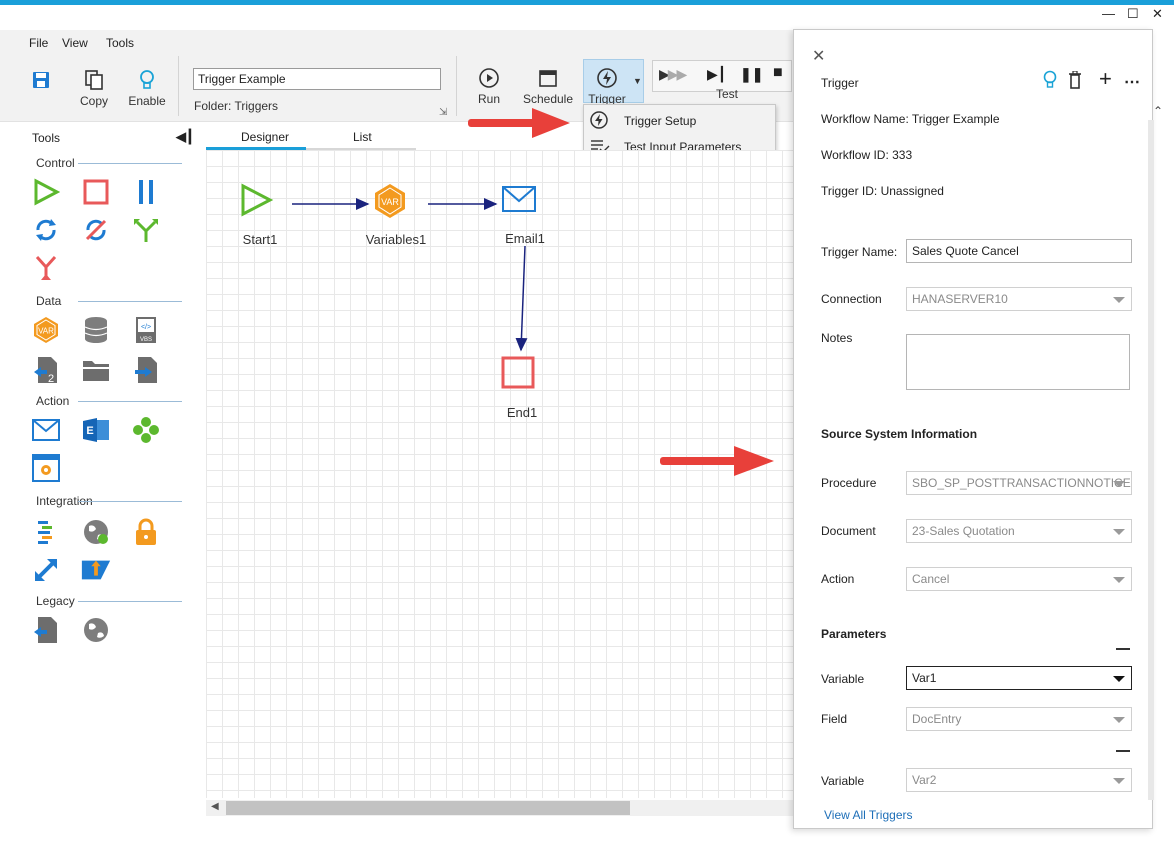  Describe the element at coordinates (146, 532) in the screenshot. I see `lock-tool-icon` at that location.